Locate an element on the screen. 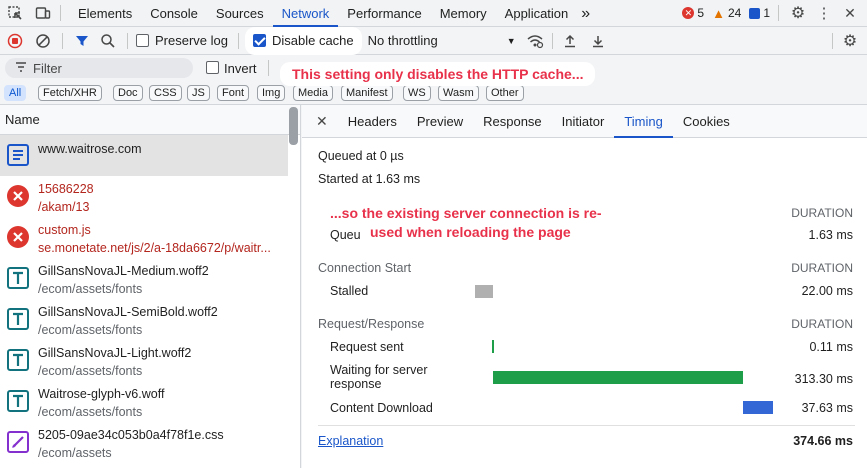 Image resolution: width=867 pixels, height=468 pixels. detail-tab-headers: Headers is located at coordinates (372, 121).